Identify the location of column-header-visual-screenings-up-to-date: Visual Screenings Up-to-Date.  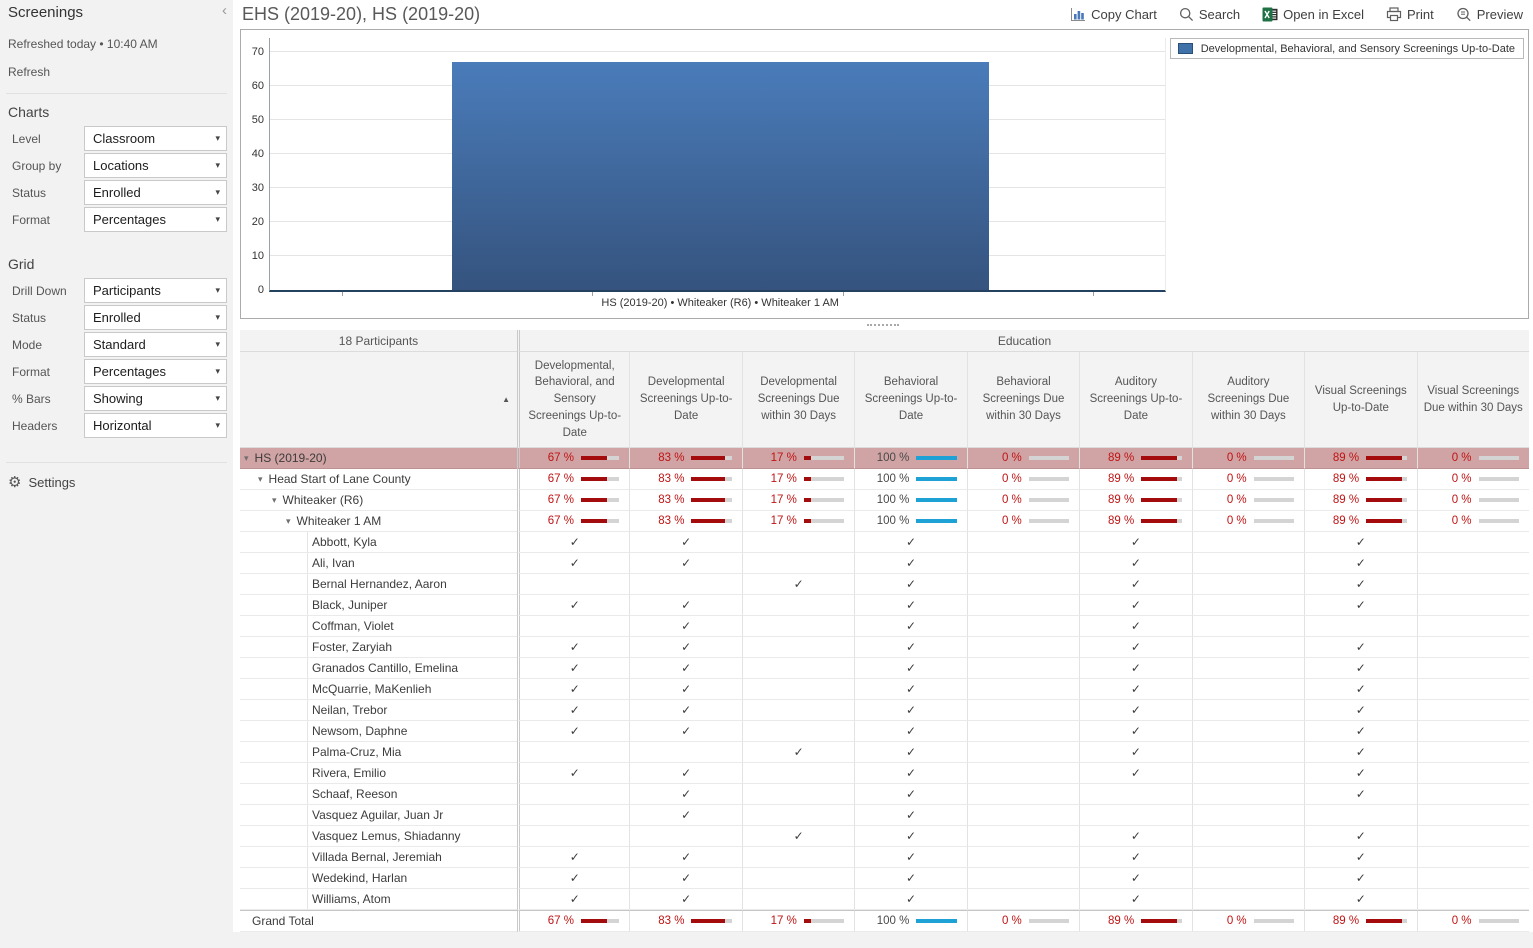
(1360, 400).